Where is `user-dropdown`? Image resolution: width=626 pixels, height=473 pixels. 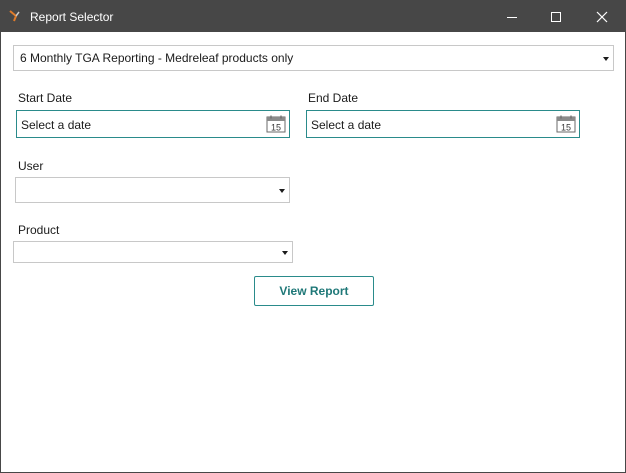 user-dropdown is located at coordinates (152, 190).